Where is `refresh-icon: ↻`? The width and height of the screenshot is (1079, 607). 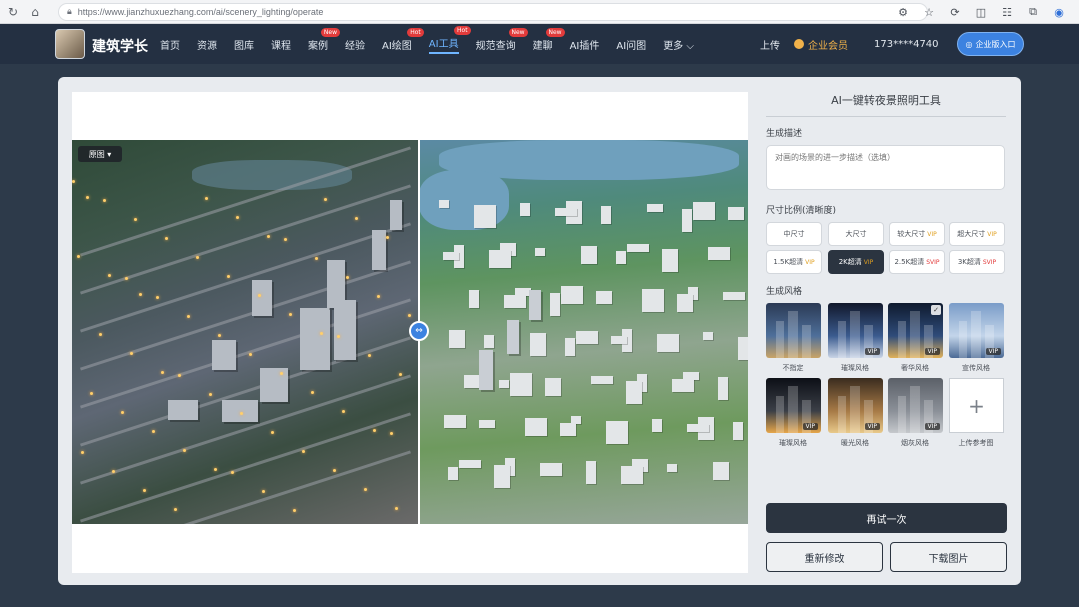 refresh-icon: ↻ is located at coordinates (13, 12).